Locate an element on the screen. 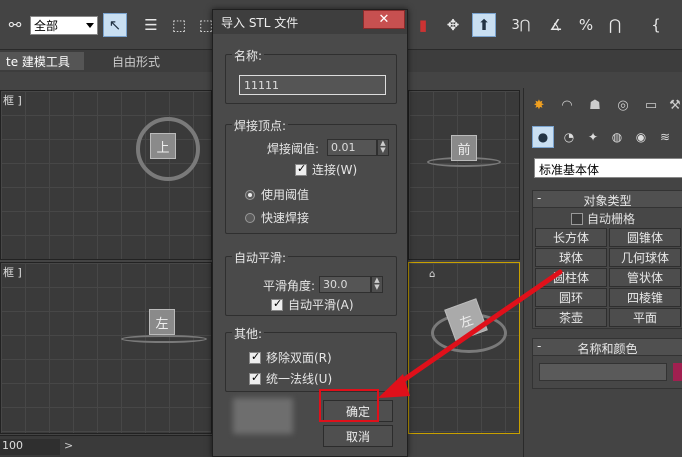  radio-dot is located at coordinates (250, 194).